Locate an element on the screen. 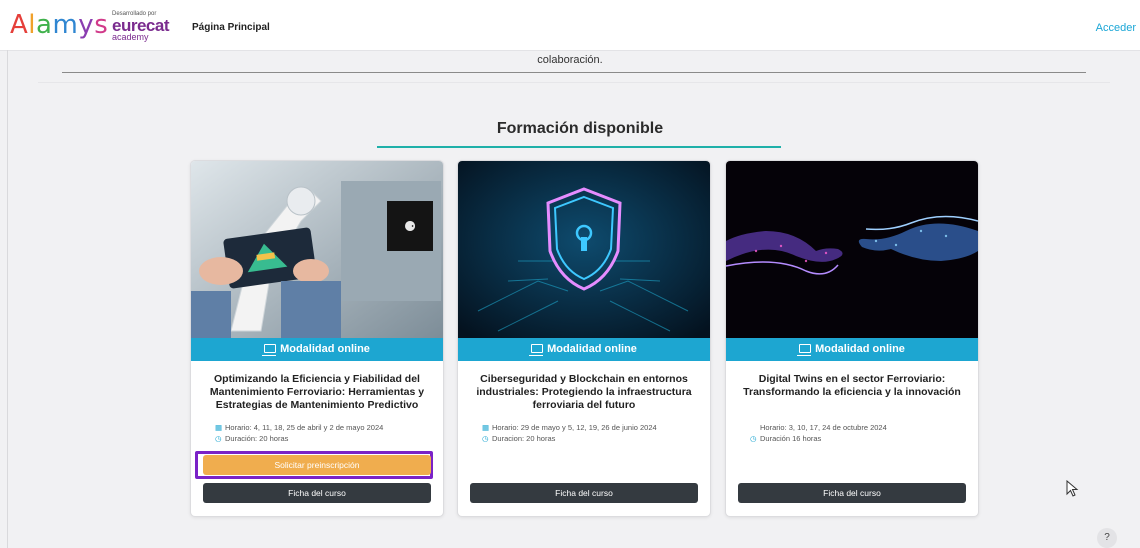 This screenshot has height=548, width=1140. section-title: Formación disponible is located at coordinates (580, 128).